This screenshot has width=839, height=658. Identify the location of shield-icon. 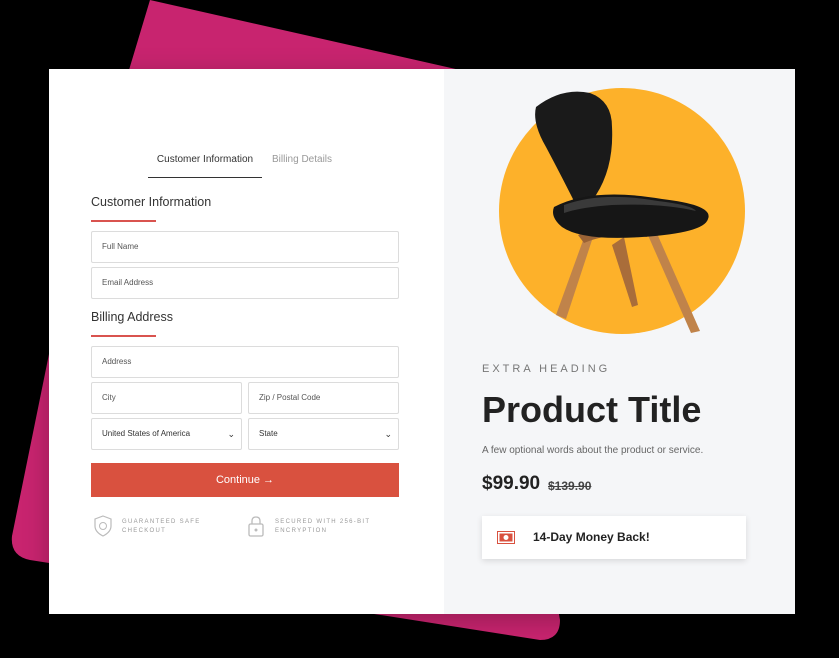
(103, 526).